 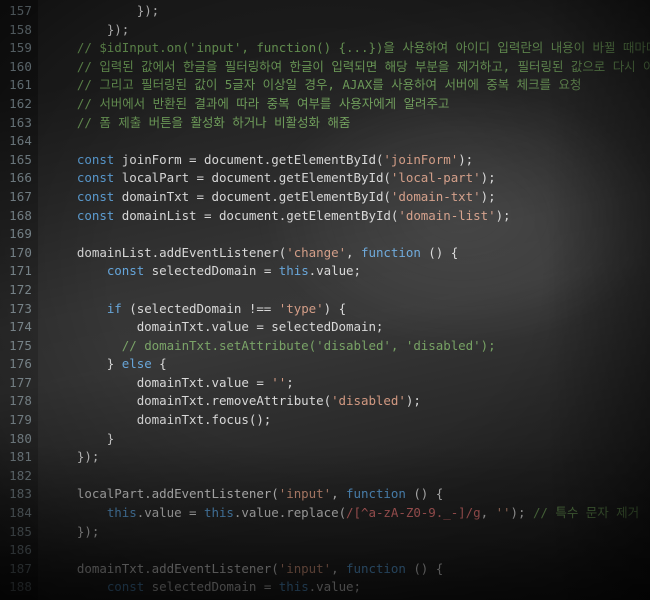 I want to click on line-number: 185, so click(x=20, y=531).